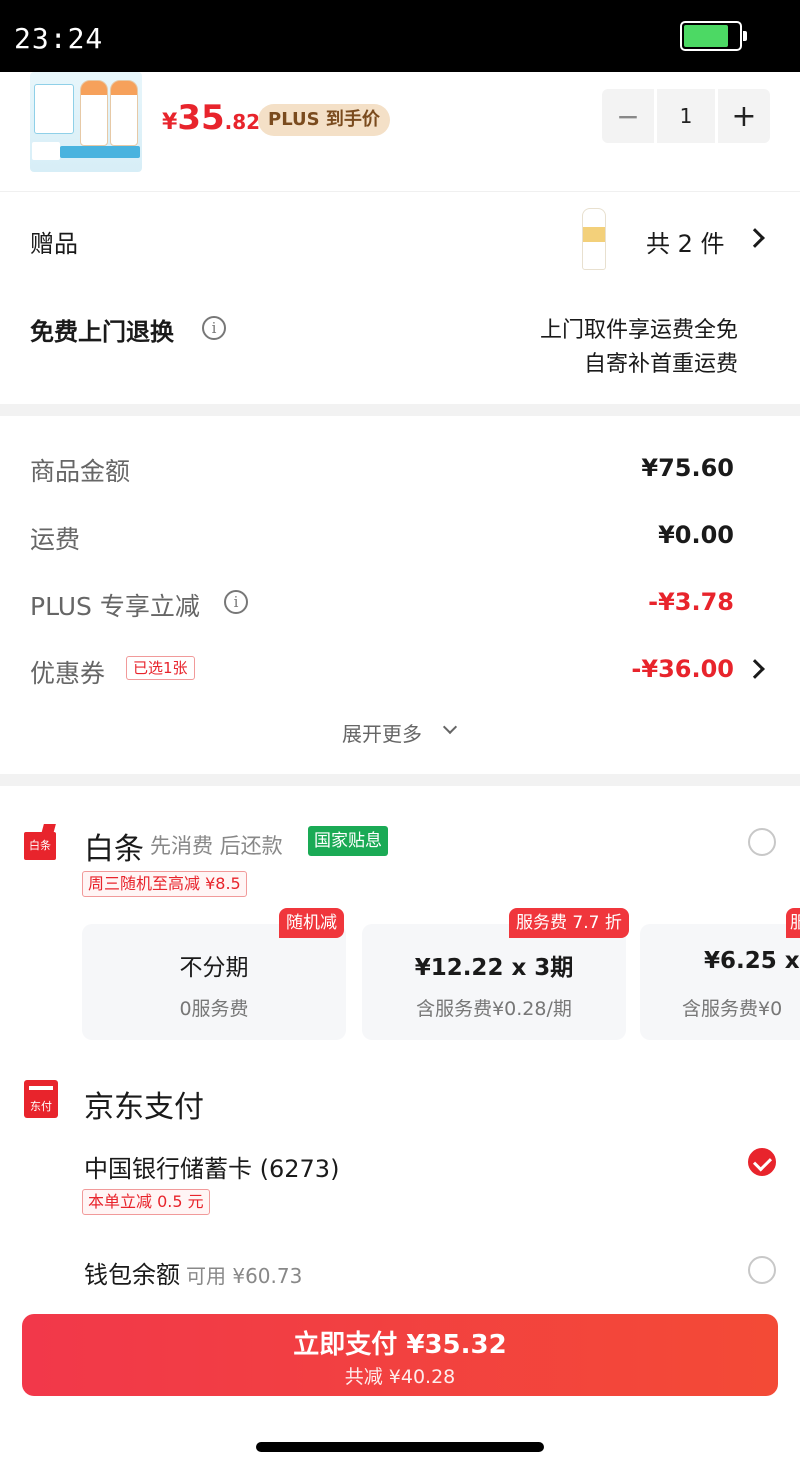  Describe the element at coordinates (102, 332) in the screenshot. I see `free-return-label: 免费上门退换` at that location.